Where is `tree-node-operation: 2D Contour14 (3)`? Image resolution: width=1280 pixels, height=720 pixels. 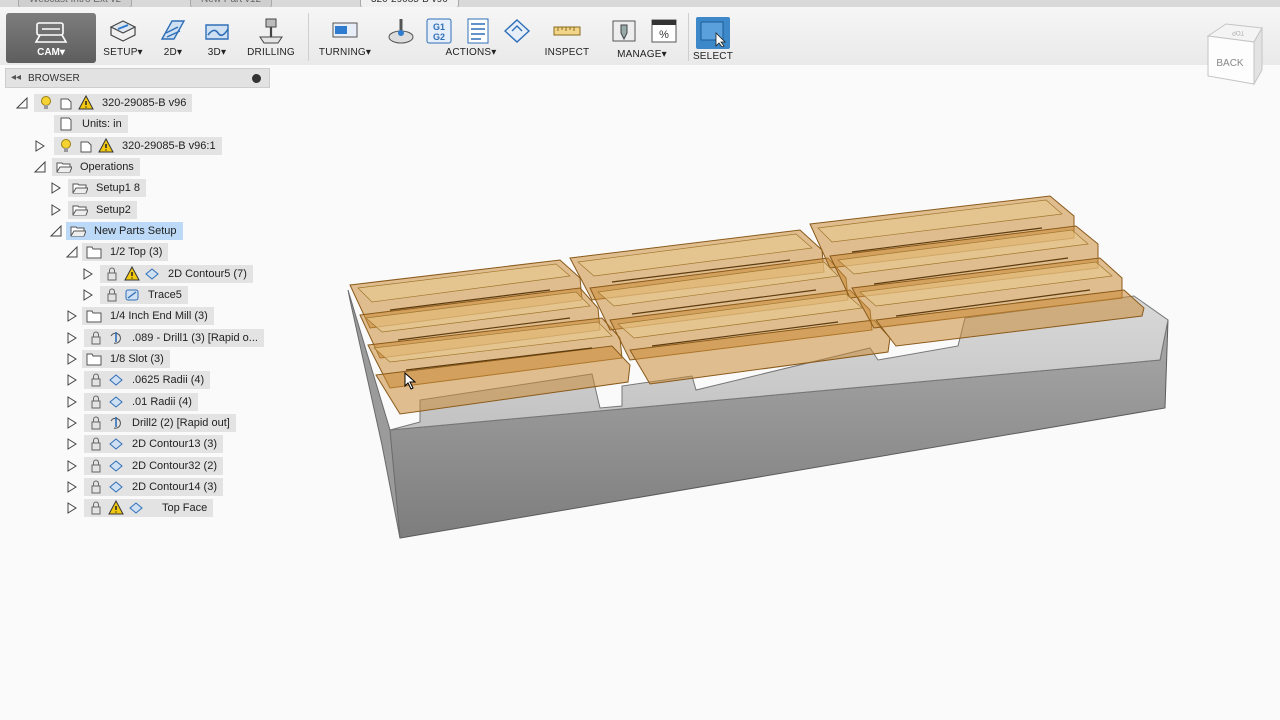 tree-node-operation: 2D Contour14 (3) is located at coordinates (153, 487).